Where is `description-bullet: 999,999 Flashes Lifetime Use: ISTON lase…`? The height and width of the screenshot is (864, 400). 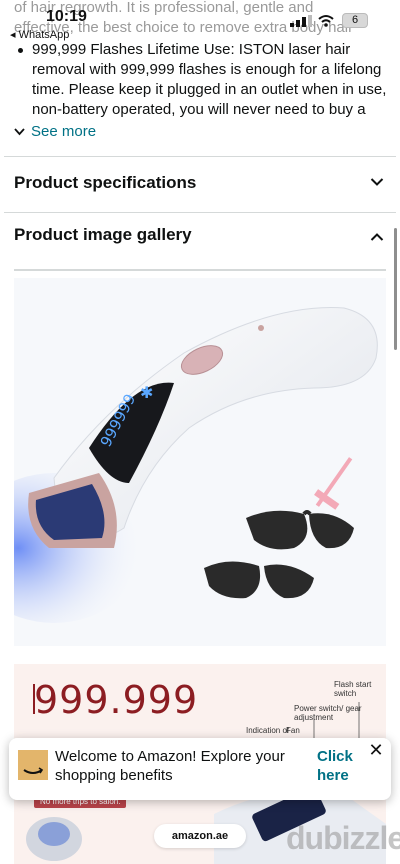 description-bullet: 999,999 Flashes Lifetime Use: ISTON lase… is located at coordinates (204, 80).